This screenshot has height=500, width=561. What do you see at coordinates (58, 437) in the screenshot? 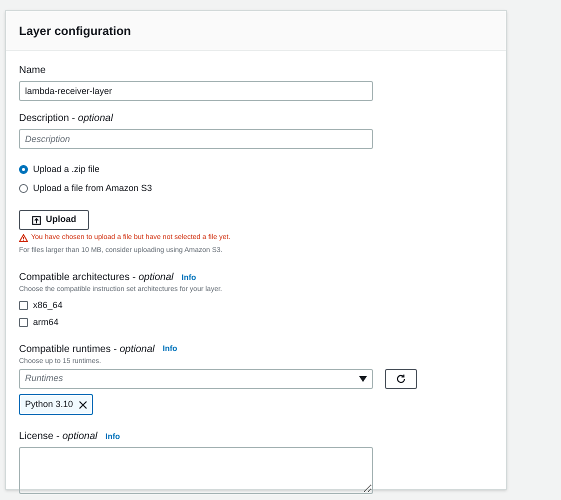
I see `field-label: License - optional` at bounding box center [58, 437].